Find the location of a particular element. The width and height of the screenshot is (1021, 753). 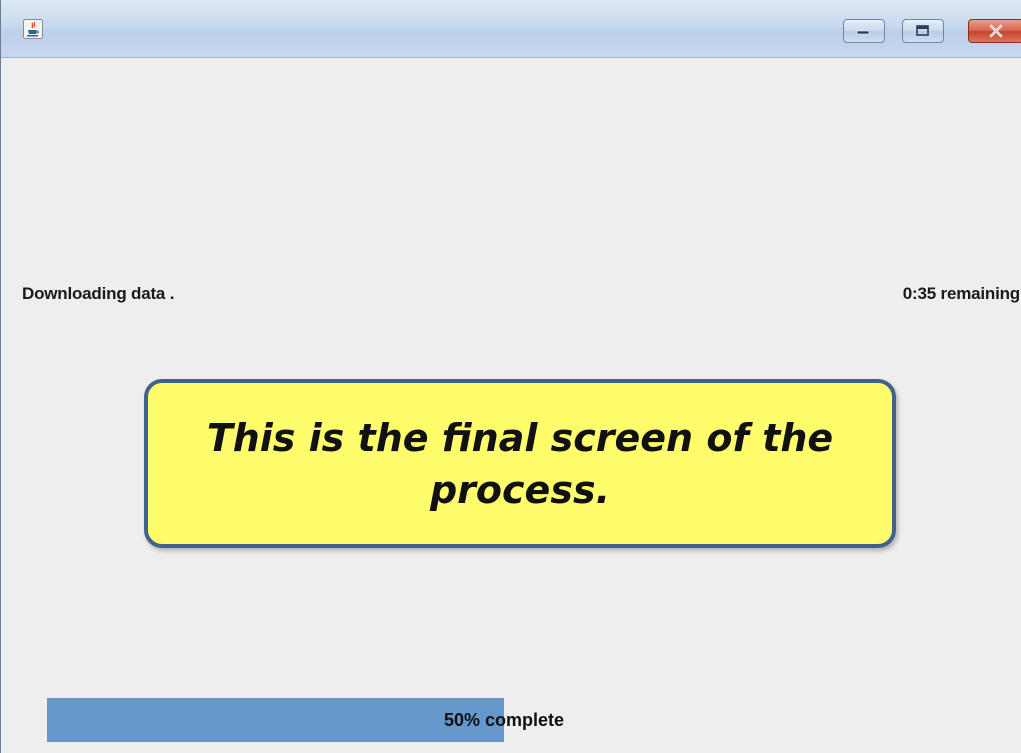

minimize-button is located at coordinates (864, 31).